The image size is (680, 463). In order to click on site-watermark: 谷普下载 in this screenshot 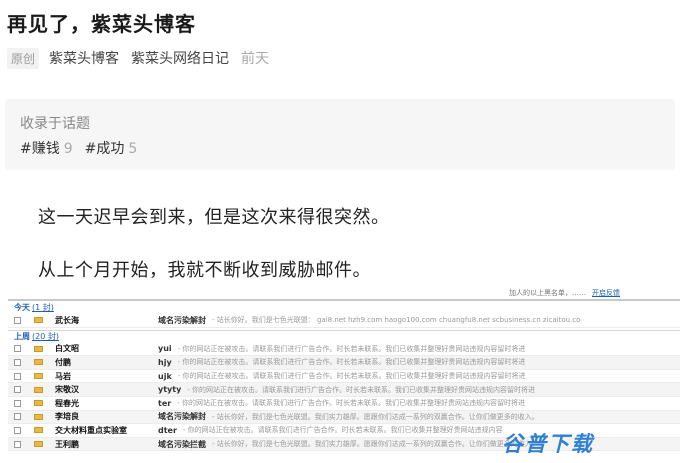, I will do `click(548, 443)`.